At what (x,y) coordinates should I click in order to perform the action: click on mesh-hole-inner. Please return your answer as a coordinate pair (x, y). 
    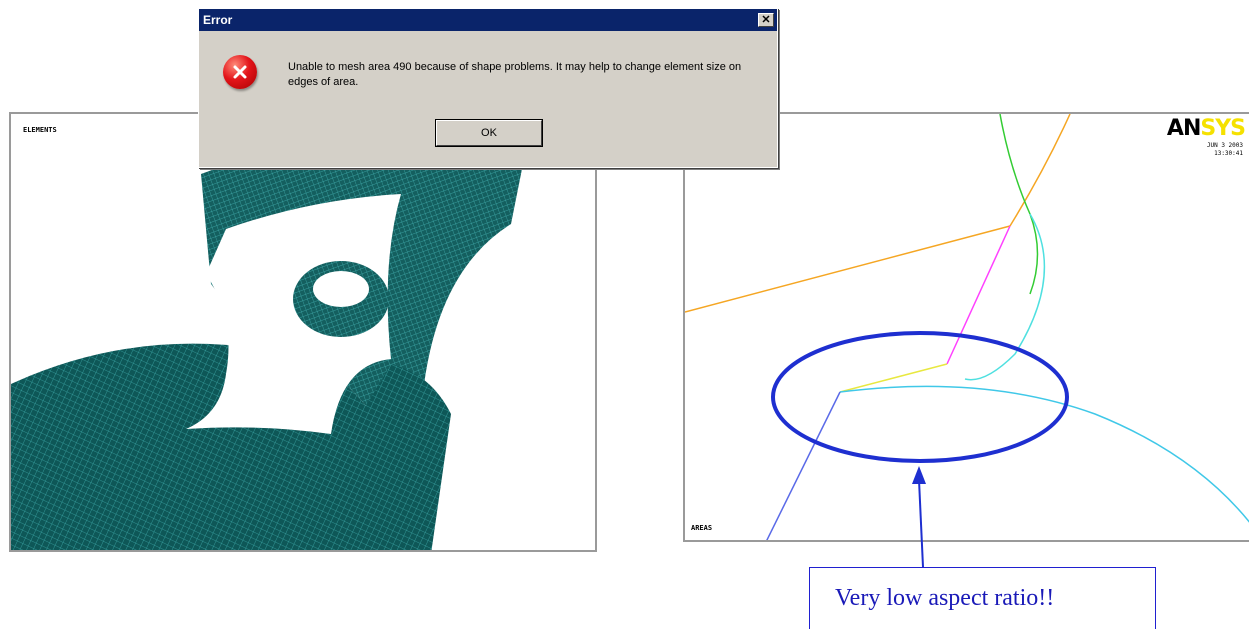
    Looking at the image, I should click on (341, 289).